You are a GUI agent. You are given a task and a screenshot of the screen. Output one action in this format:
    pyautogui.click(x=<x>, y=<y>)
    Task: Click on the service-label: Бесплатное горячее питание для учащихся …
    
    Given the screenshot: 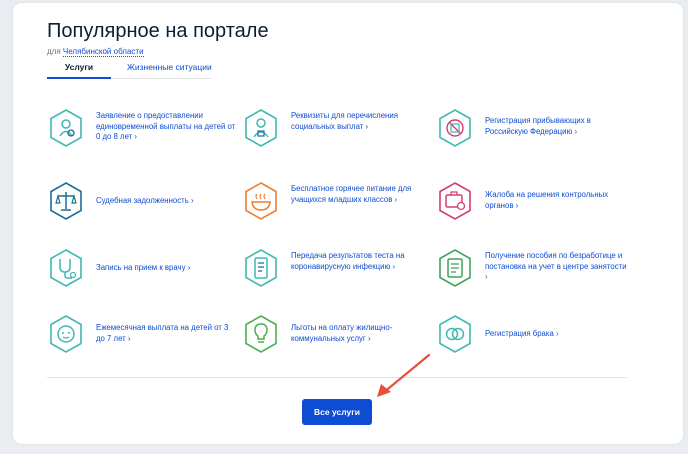 What is the action you would take?
    pyautogui.click(x=362, y=194)
    